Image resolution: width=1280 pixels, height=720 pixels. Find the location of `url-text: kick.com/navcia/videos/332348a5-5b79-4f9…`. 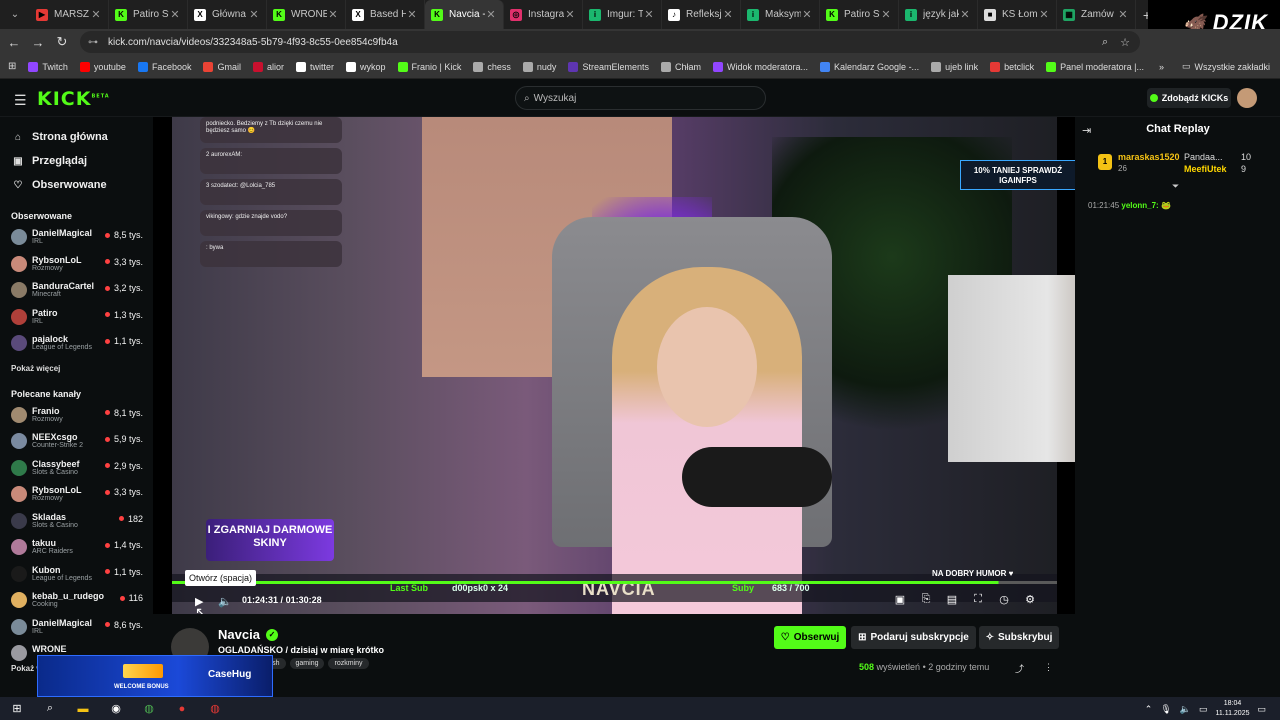

url-text: kick.com/navcia/videos/332348a5-5b79-4f9… is located at coordinates (253, 42).